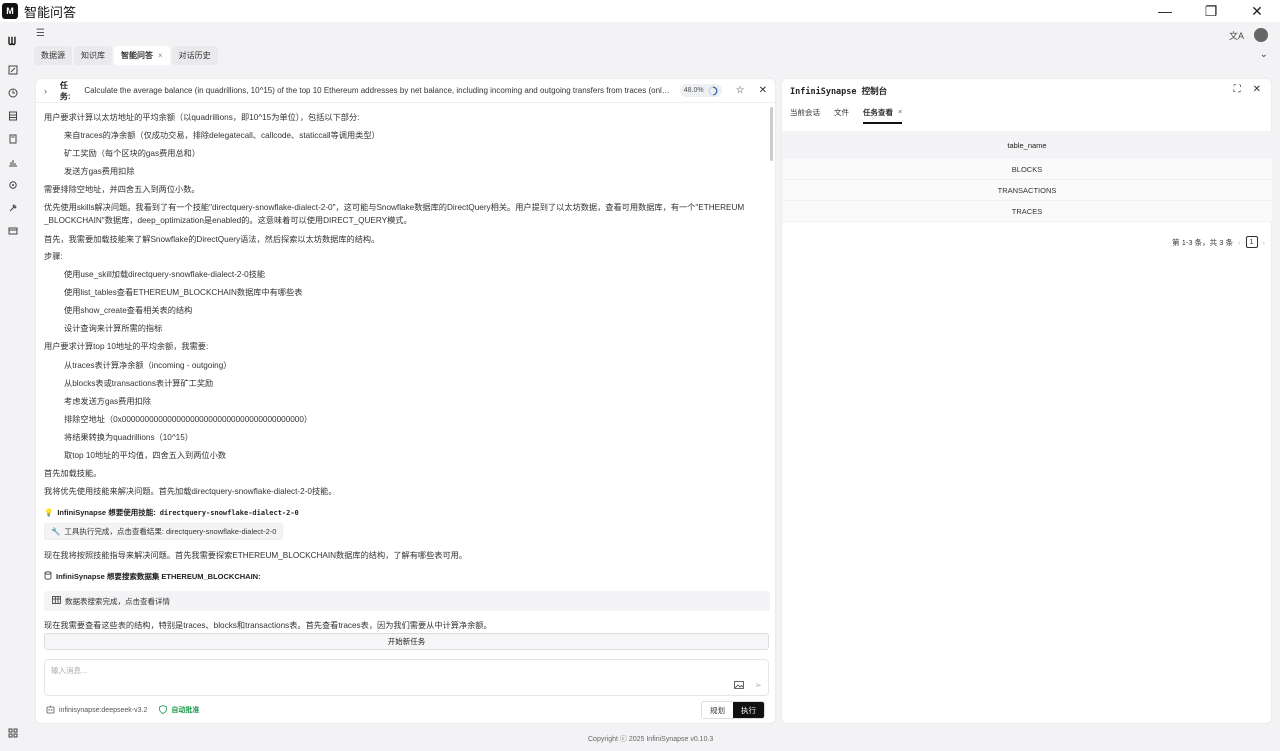 The image size is (1280, 751). What do you see at coordinates (640, 11) in the screenshot?
I see `title-bar: M 智能问答 — ❐ ✕` at bounding box center [640, 11].